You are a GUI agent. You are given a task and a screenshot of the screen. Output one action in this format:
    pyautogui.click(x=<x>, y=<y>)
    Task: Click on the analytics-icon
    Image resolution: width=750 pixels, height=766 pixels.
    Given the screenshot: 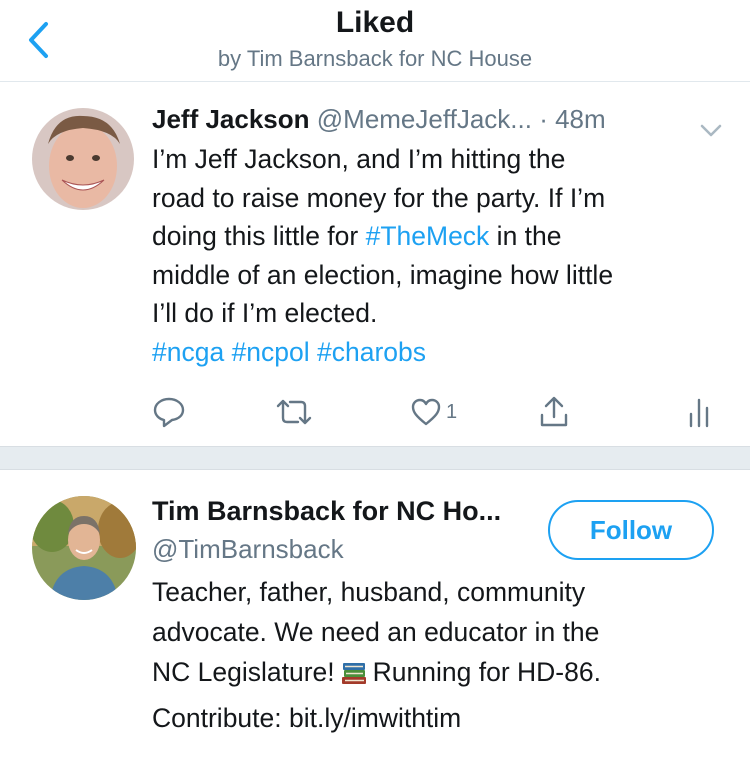 What is the action you would take?
    pyautogui.click(x=699, y=413)
    